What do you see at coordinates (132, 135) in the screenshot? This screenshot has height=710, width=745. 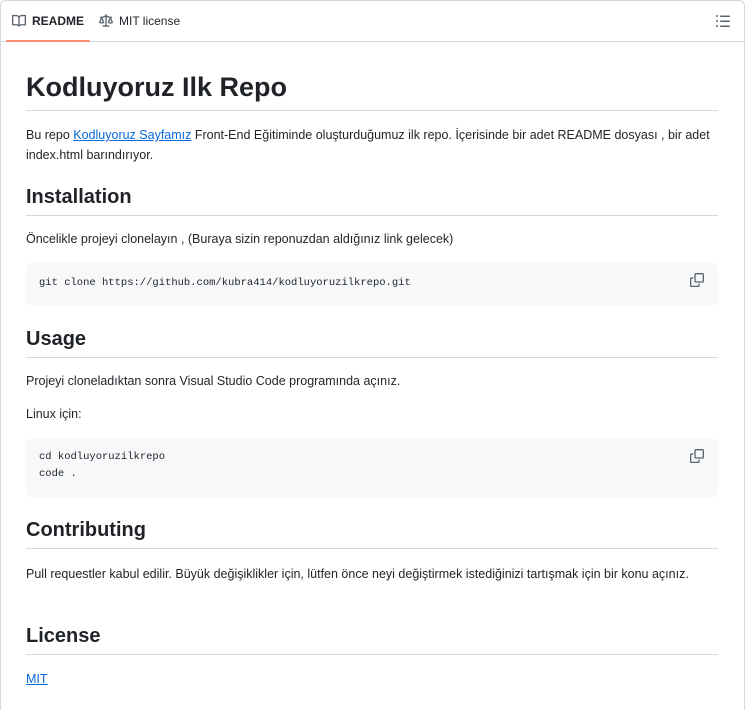 I see `kodluyoruz-link: Kodluyoruz Sayfamız` at bounding box center [132, 135].